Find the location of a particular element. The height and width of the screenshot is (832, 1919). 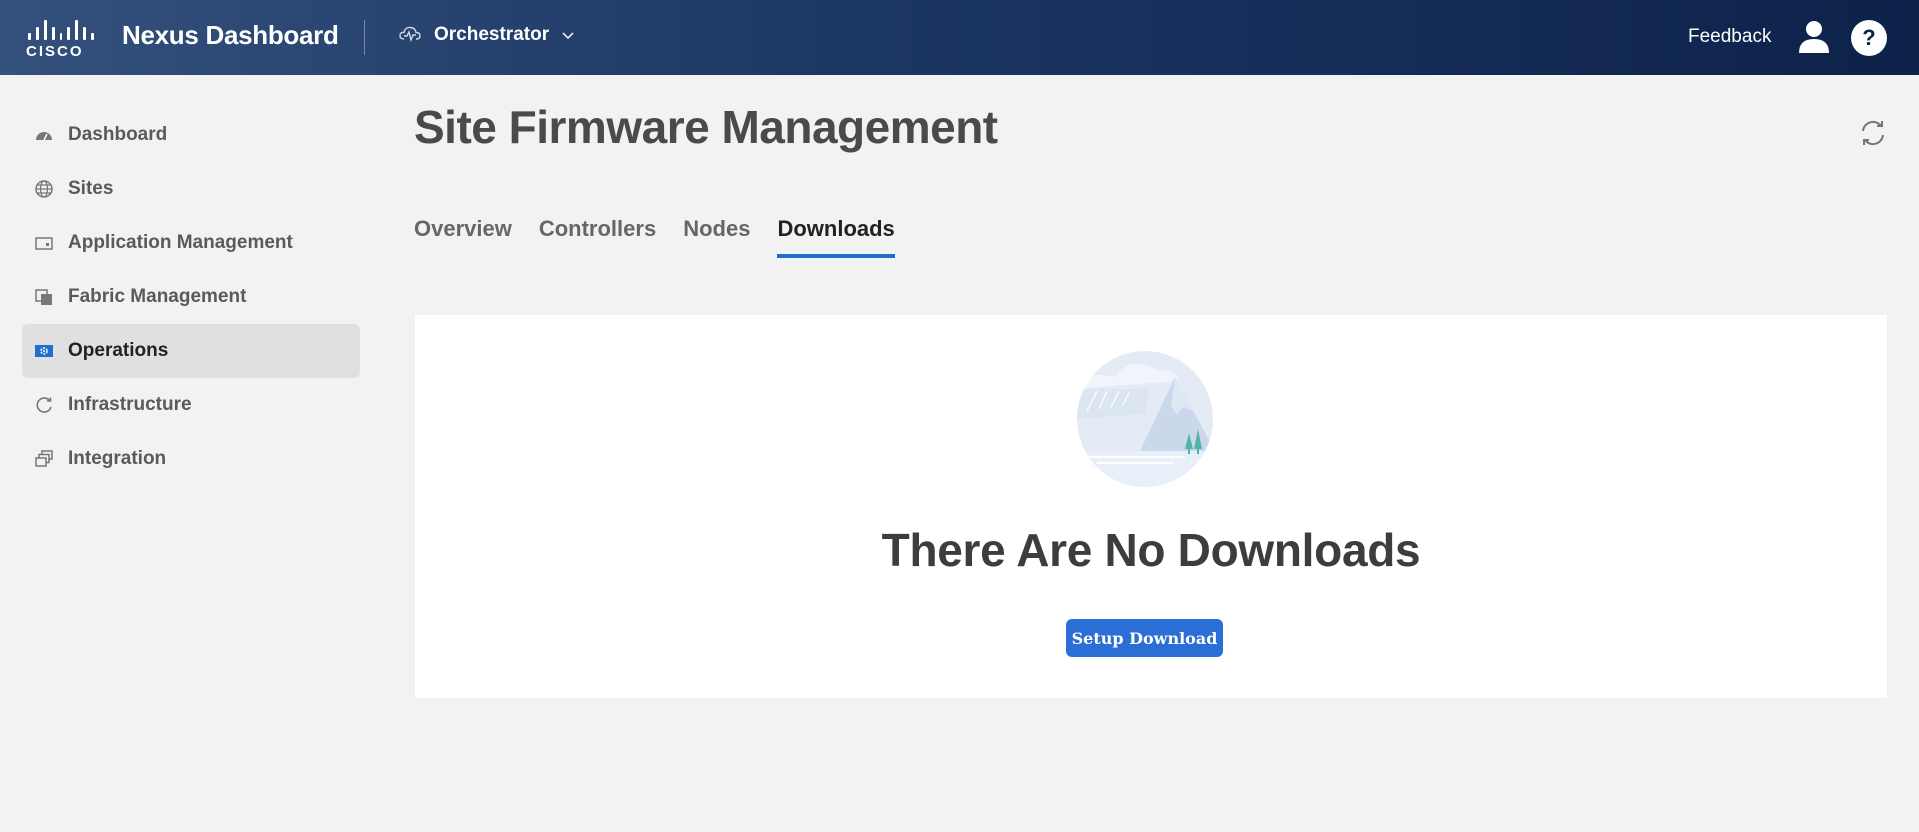

tab-nodes: Nodes is located at coordinates (716, 237).